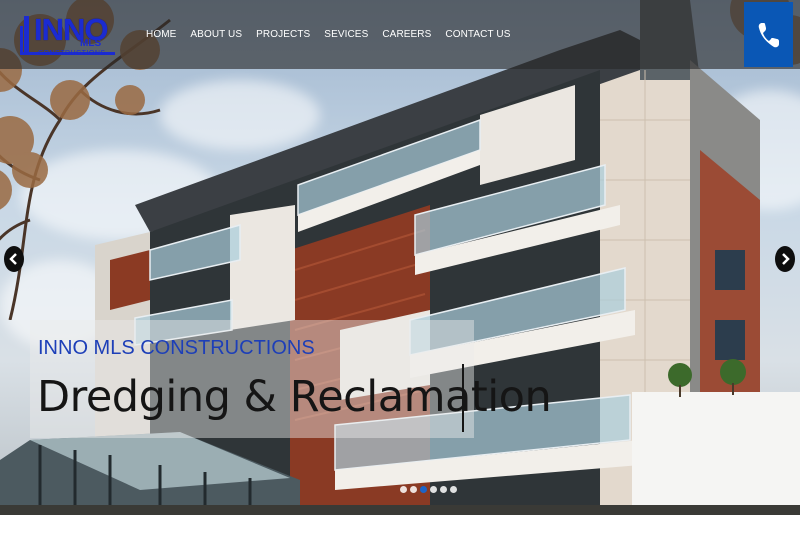  I want to click on chevron-right-icon, so click(786, 259).